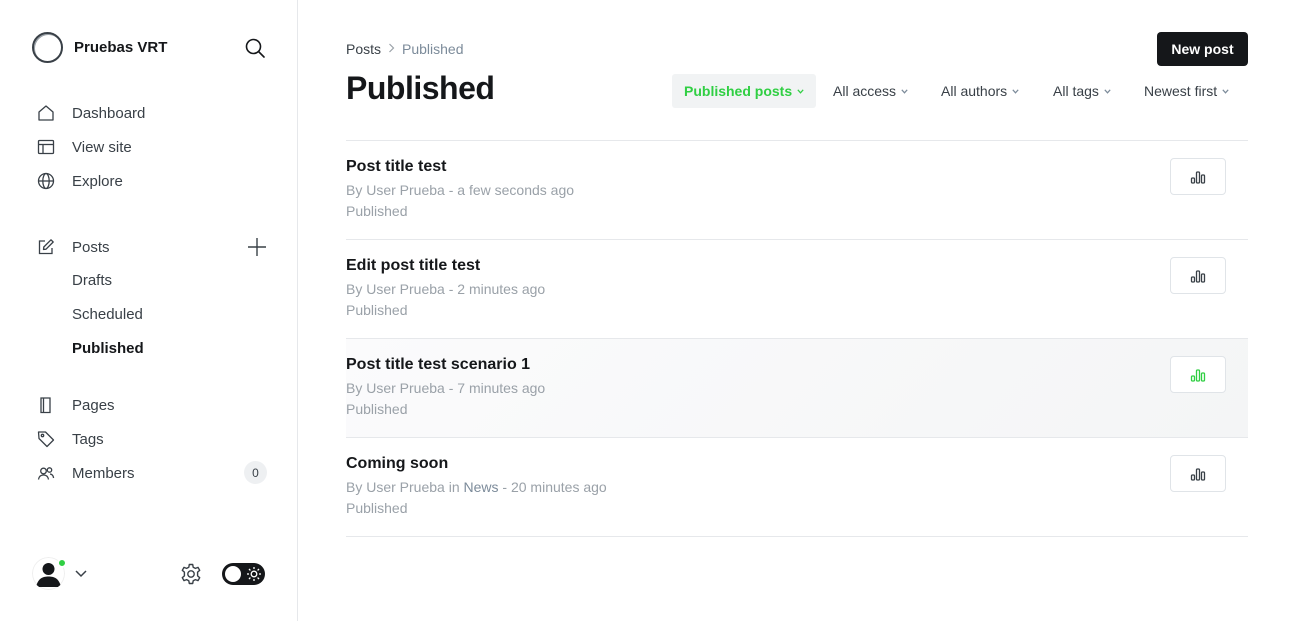 The width and height of the screenshot is (1296, 621). What do you see at coordinates (46, 181) in the screenshot?
I see `globe-icon` at bounding box center [46, 181].